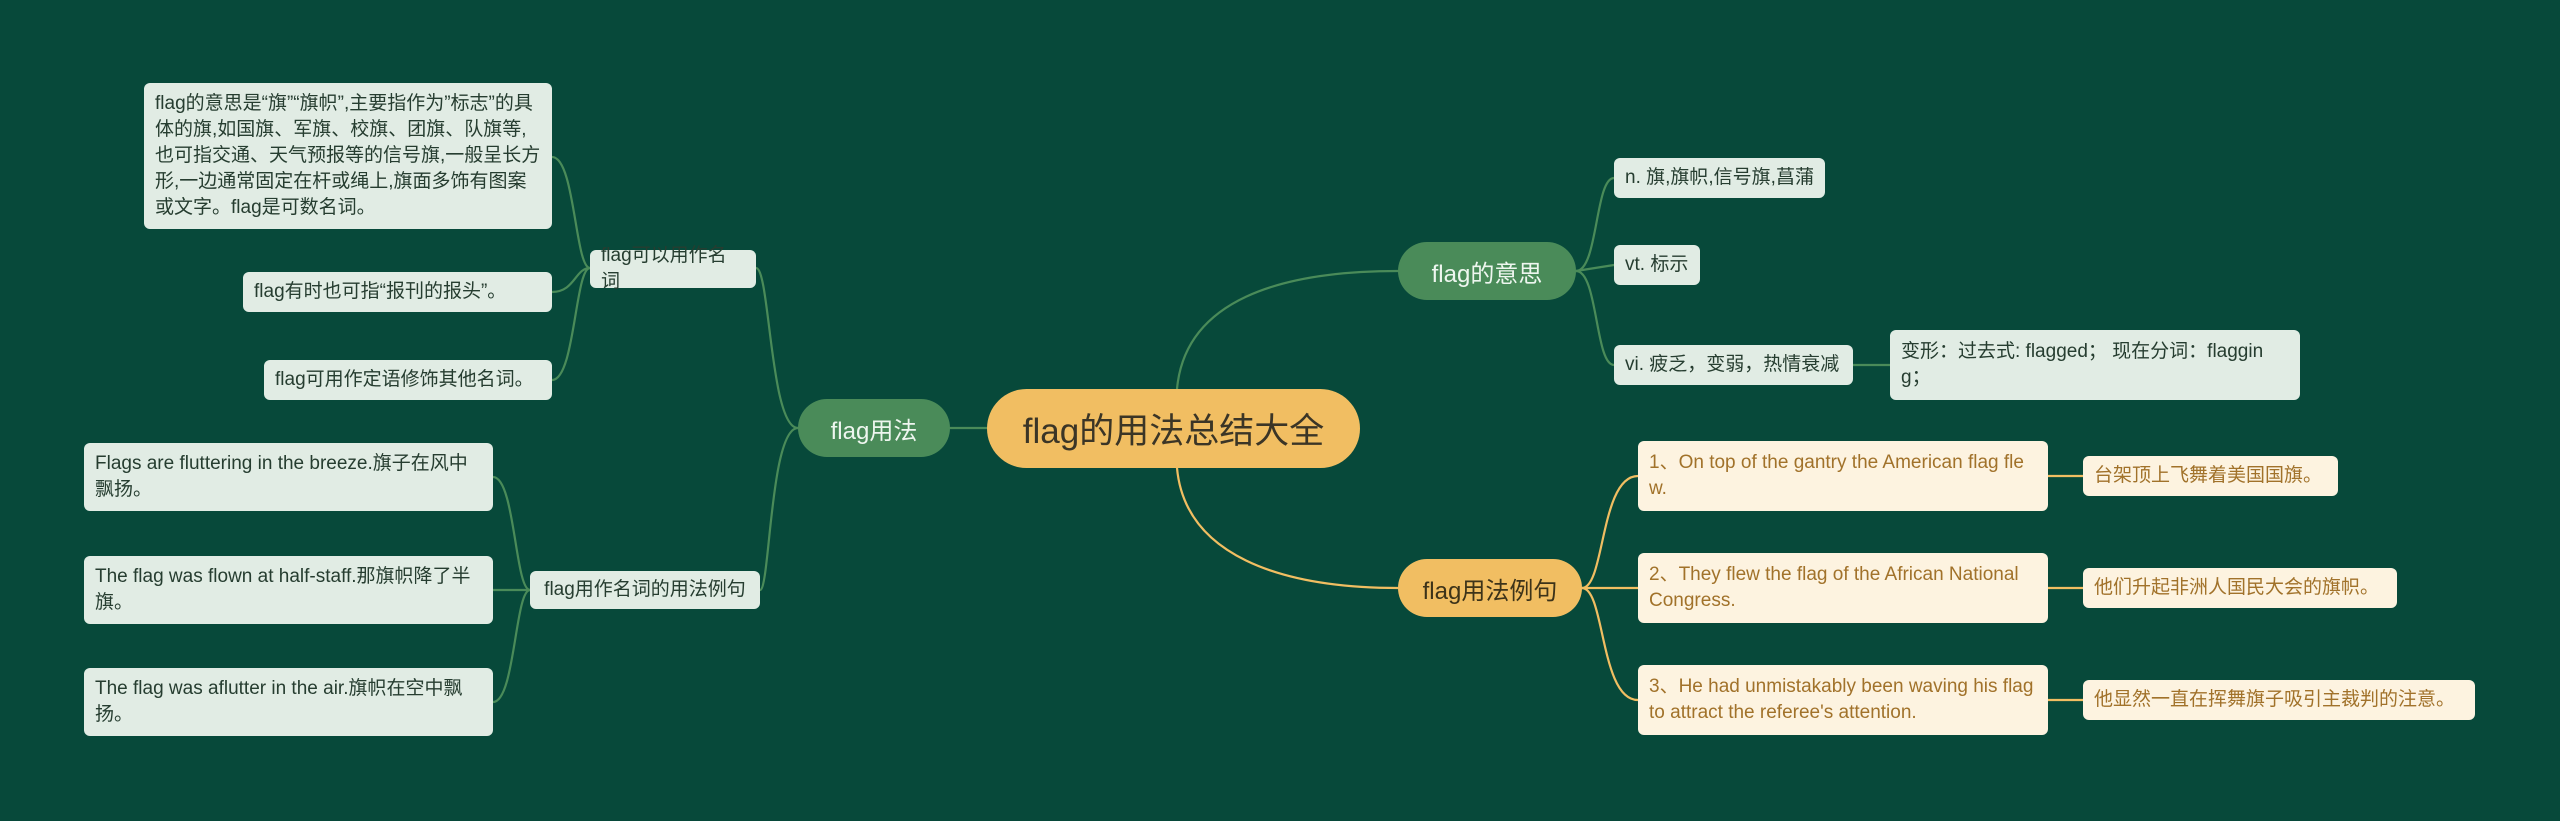 The image size is (2560, 821). Describe the element at coordinates (1657, 265) in the screenshot. I see `meaning-item: vt. 标示` at that location.